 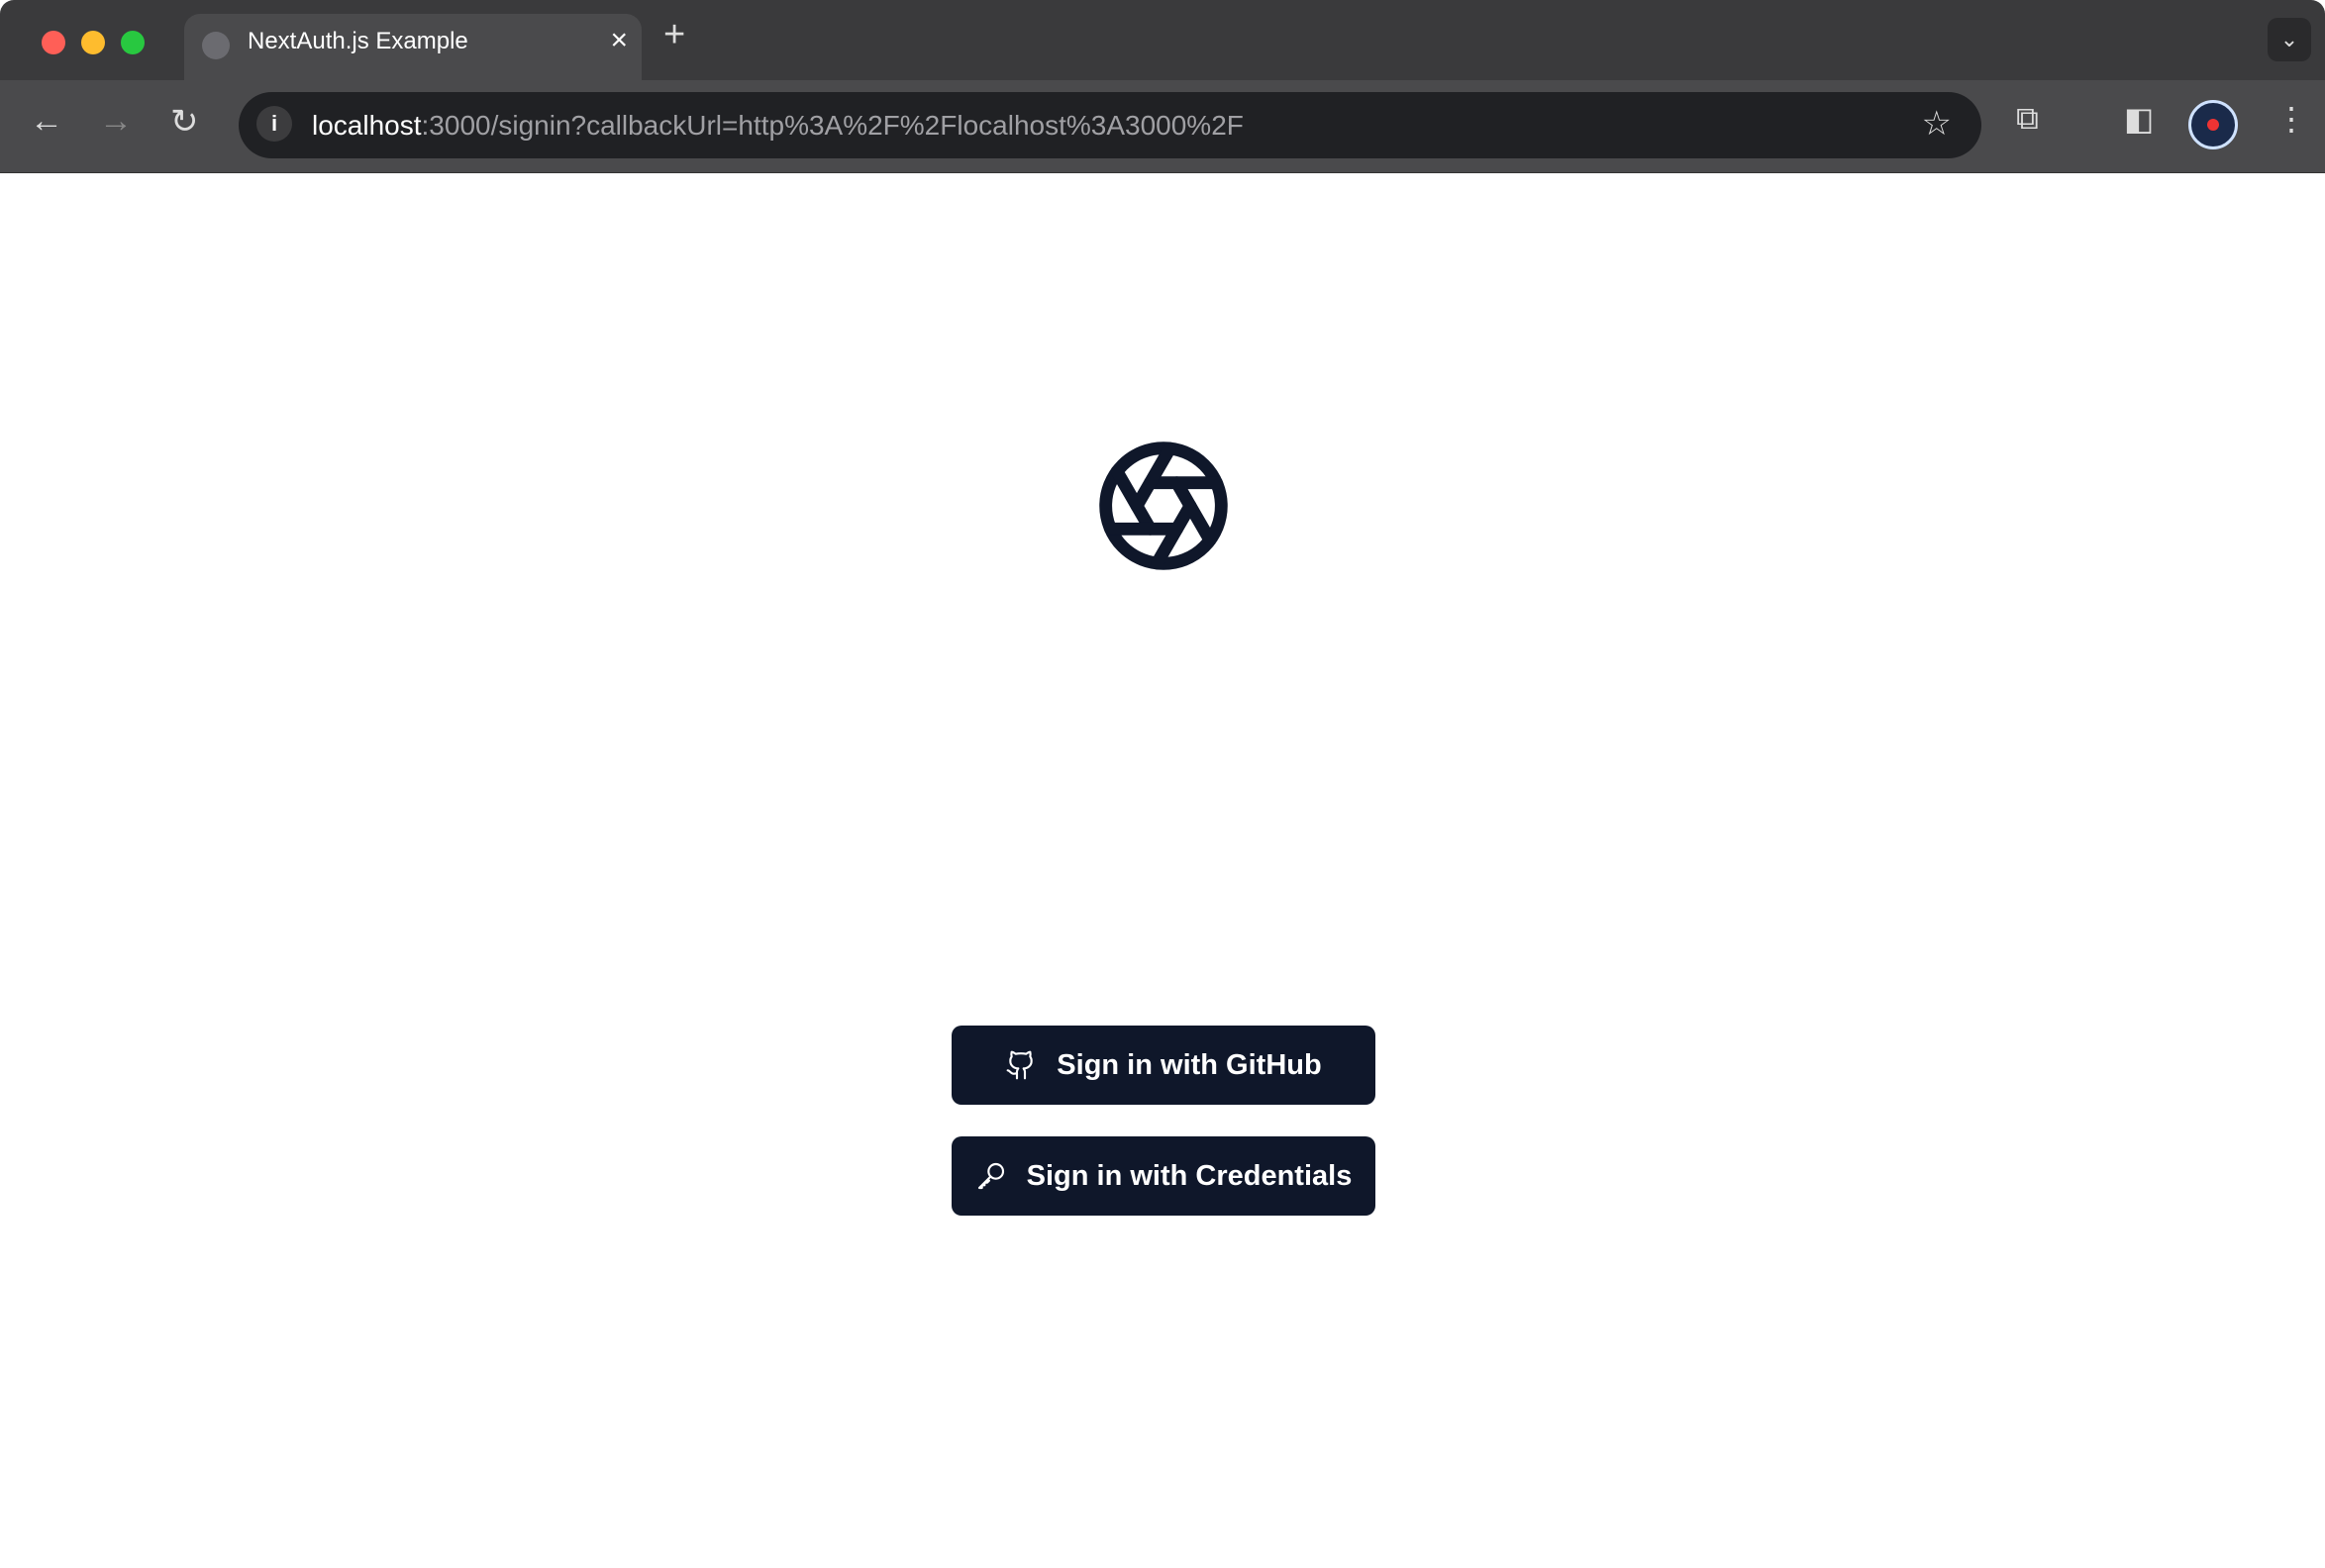 I want to click on close-tab-icon: ×, so click(x=619, y=40).